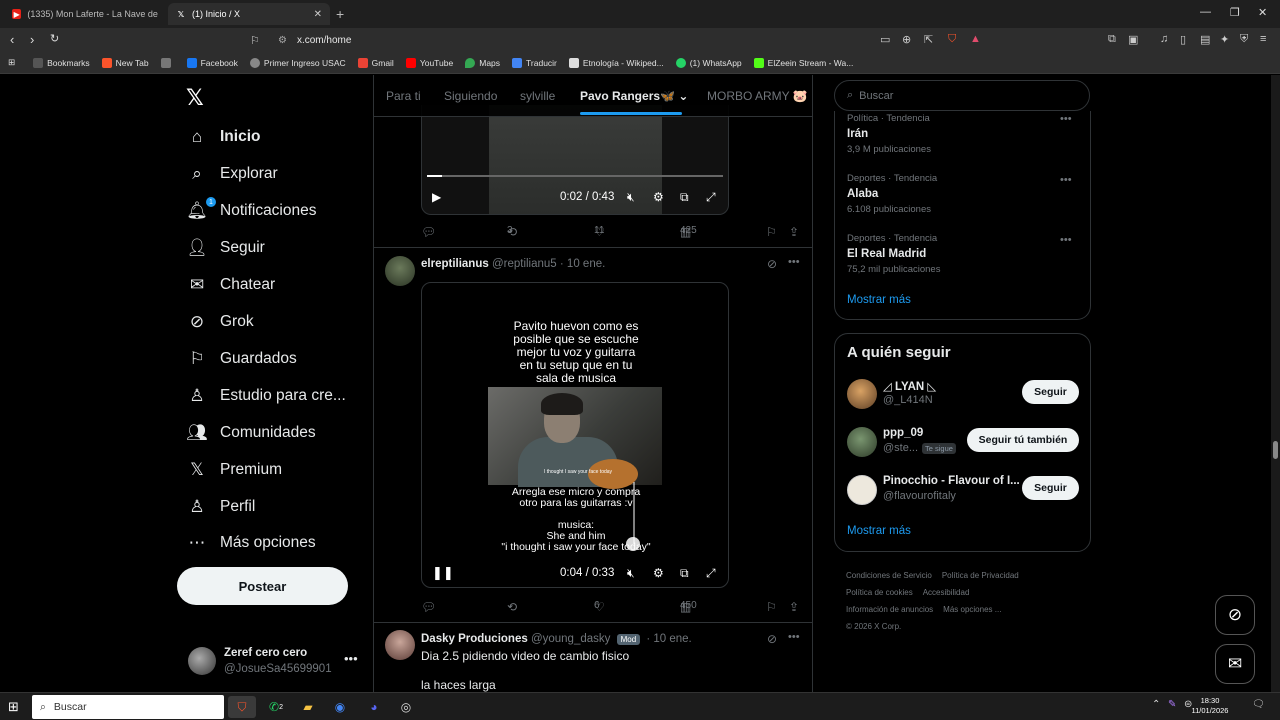  What do you see at coordinates (1275, 383) in the screenshot?
I see `page-scrollbar` at bounding box center [1275, 383].